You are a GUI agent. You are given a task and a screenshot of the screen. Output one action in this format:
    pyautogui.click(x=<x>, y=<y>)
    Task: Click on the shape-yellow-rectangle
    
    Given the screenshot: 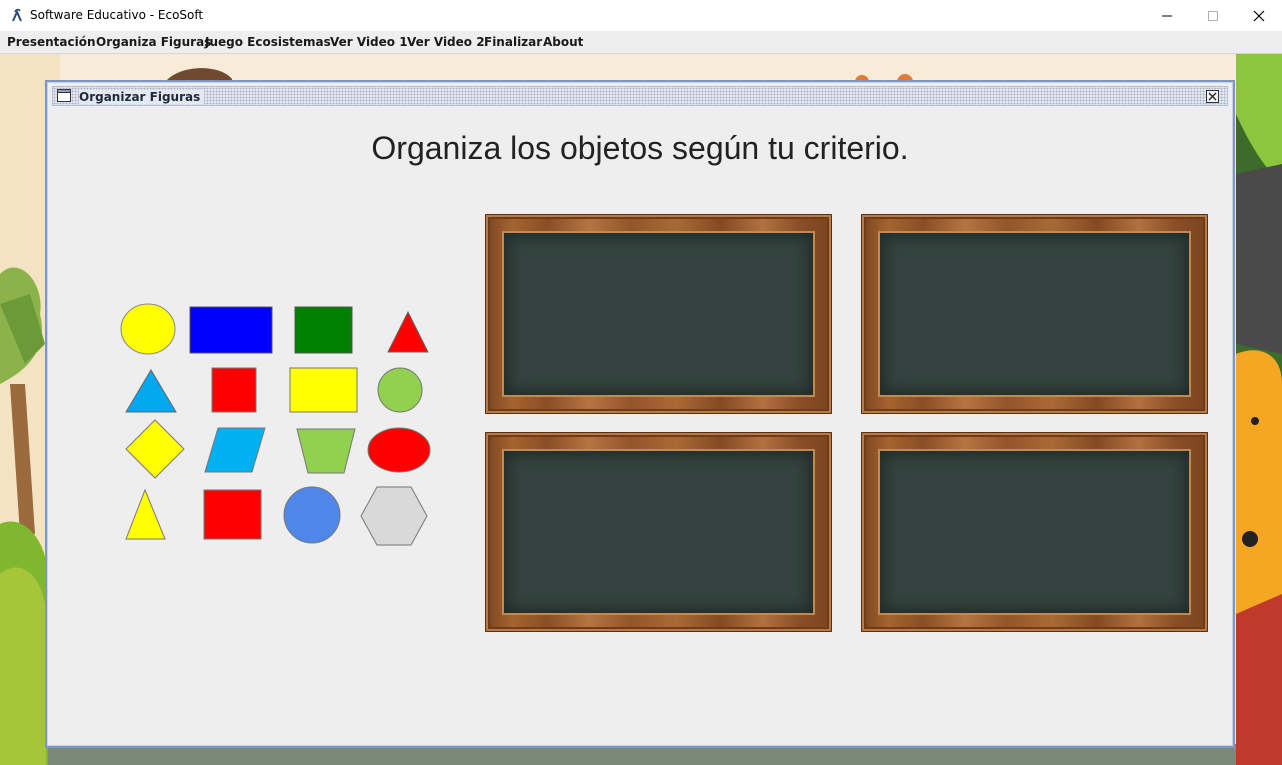 What is the action you would take?
    pyautogui.click(x=324, y=390)
    